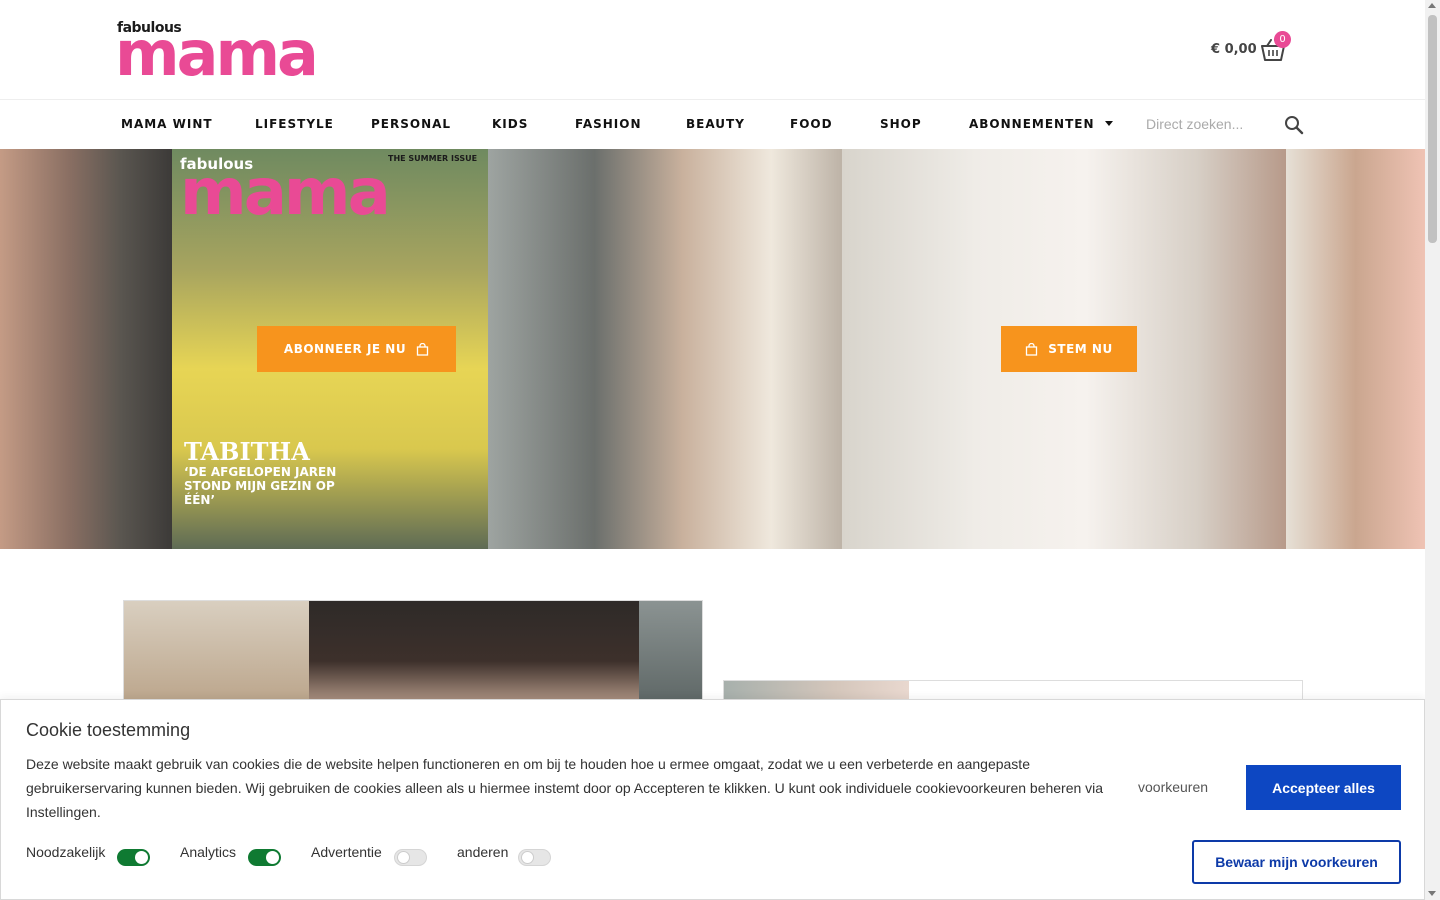  I want to click on search-input, so click(1211, 124).